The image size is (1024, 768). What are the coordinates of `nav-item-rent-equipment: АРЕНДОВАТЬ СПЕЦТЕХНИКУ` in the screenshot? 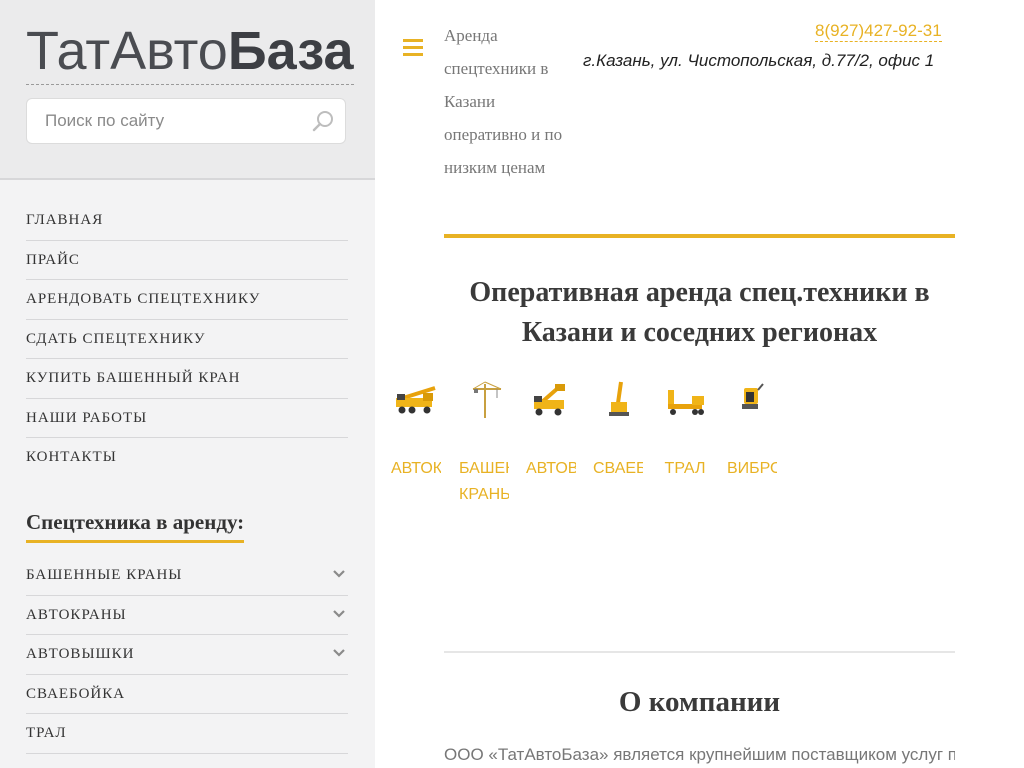 It's located at (187, 300).